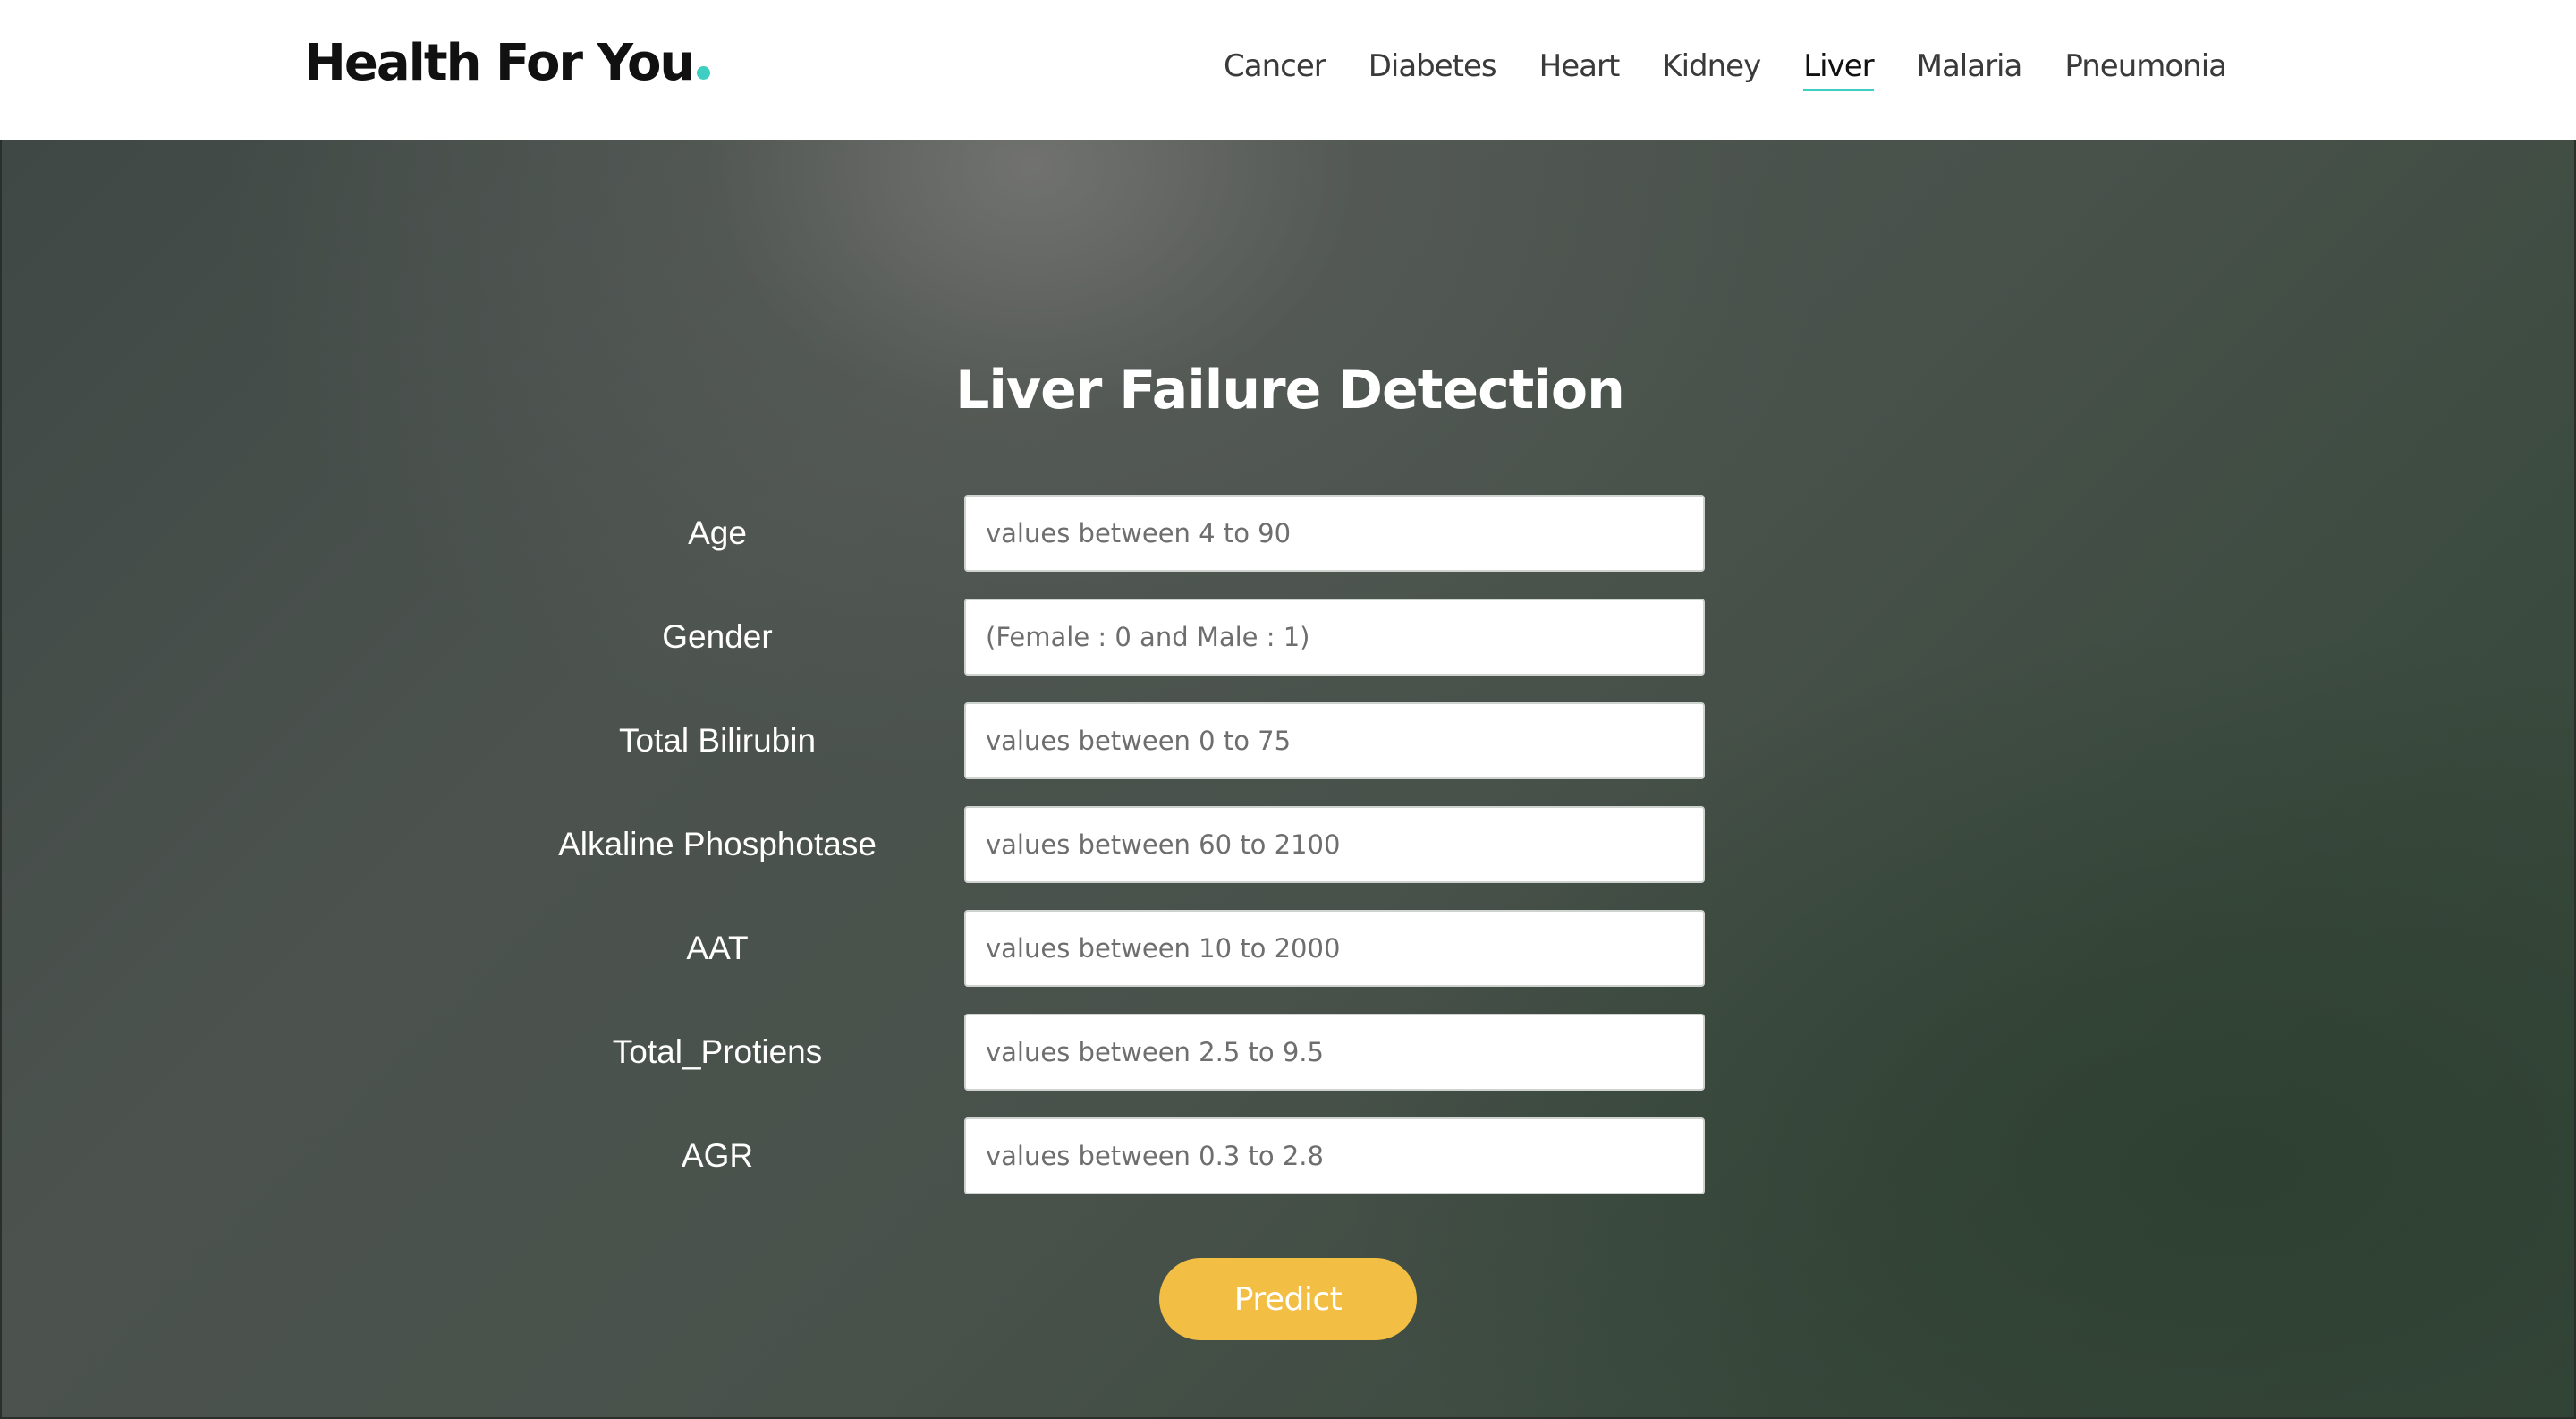 The width and height of the screenshot is (2576, 1419). Describe the element at coordinates (1275, 66) in the screenshot. I see `nav-link-cancer: Cancer` at that location.